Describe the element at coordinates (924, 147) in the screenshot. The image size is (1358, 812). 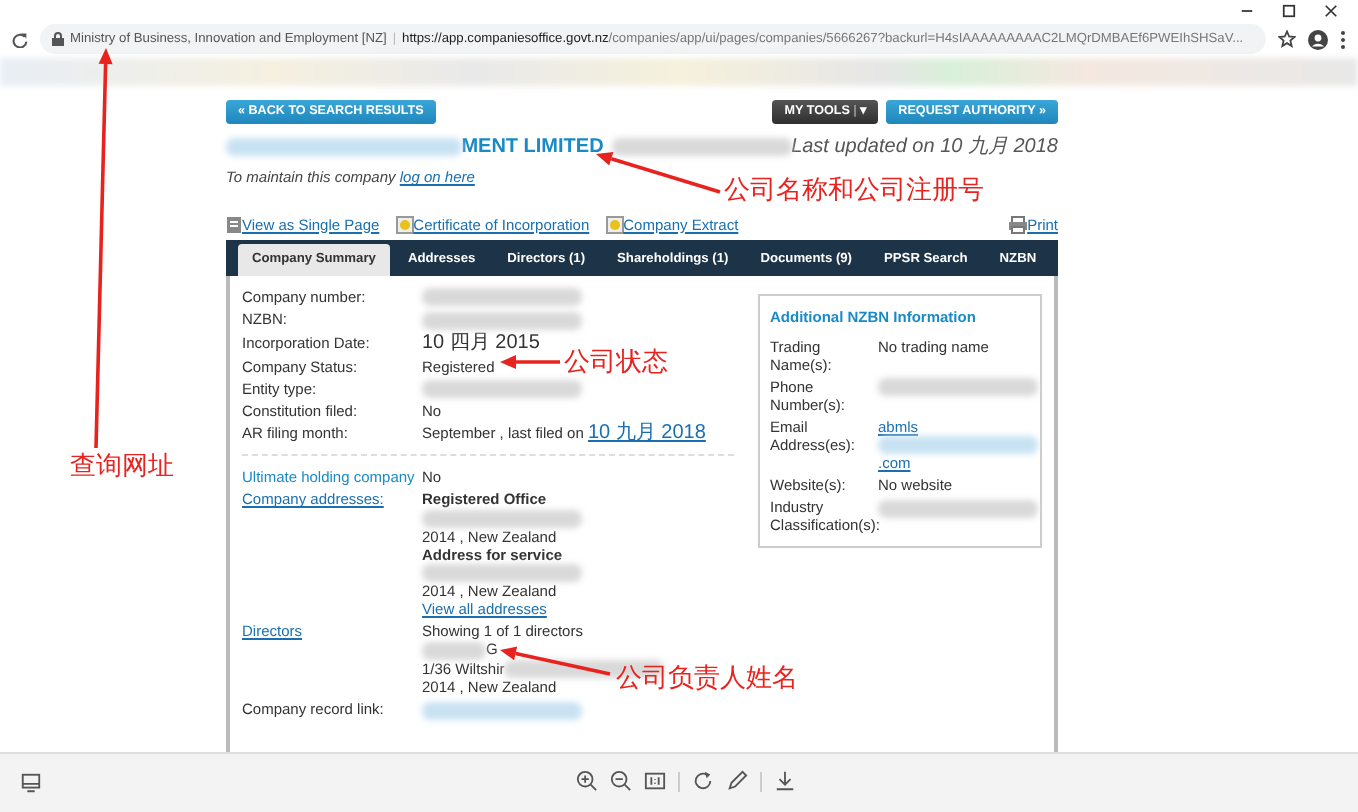
I see `last-updated-text: Last updated on 10 九月 2018` at that location.